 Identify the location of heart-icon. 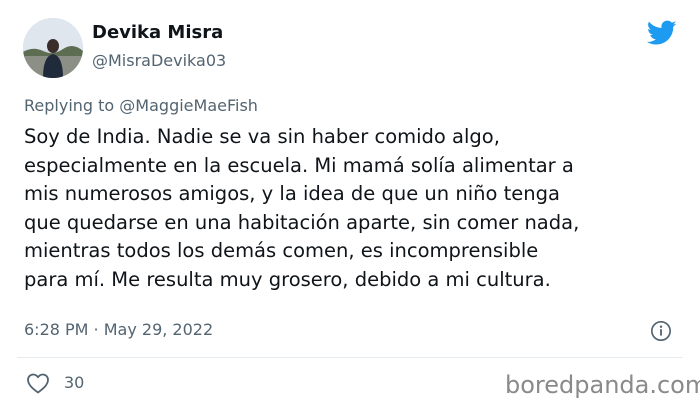
(38, 383).